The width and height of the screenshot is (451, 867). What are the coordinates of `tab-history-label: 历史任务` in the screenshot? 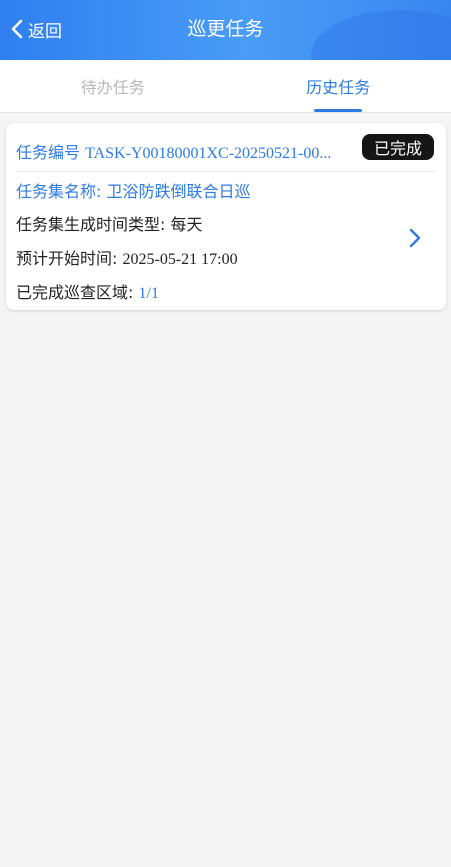 It's located at (338, 87).